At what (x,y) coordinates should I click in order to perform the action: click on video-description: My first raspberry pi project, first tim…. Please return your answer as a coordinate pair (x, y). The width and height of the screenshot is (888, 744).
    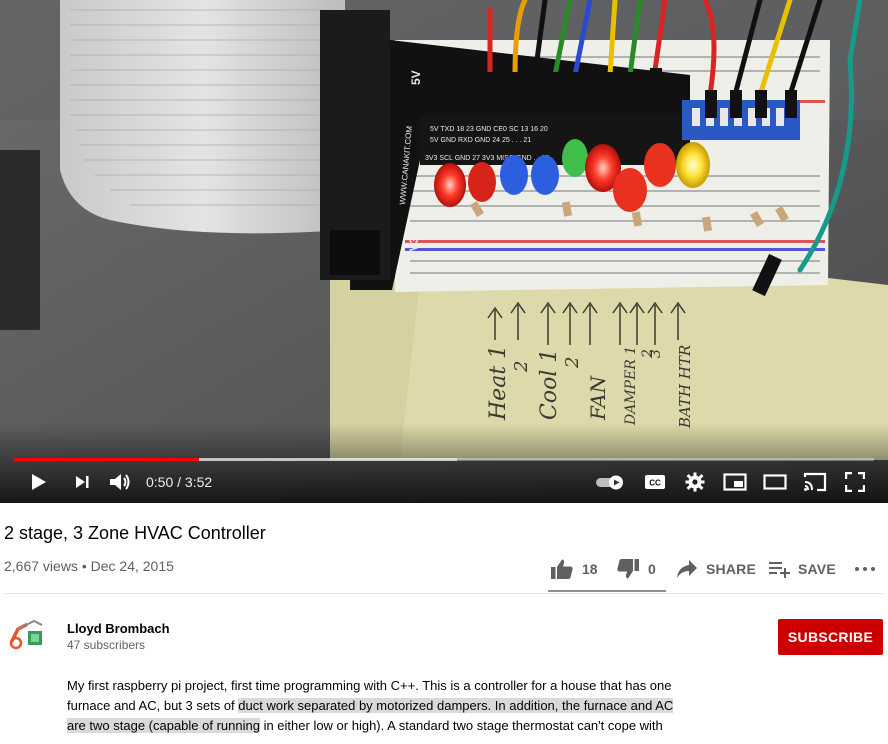
    Looking at the image, I should click on (377, 706).